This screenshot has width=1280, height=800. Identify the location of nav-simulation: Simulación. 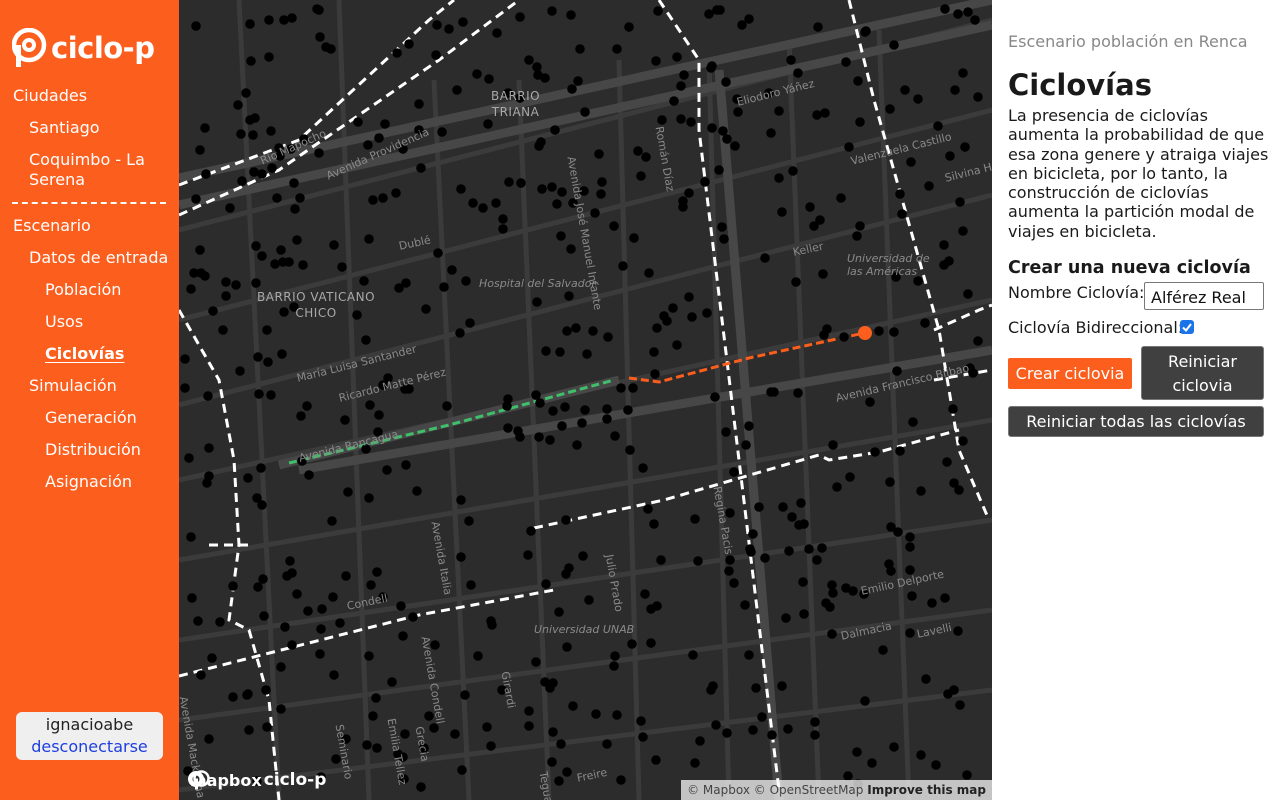
(73, 386).